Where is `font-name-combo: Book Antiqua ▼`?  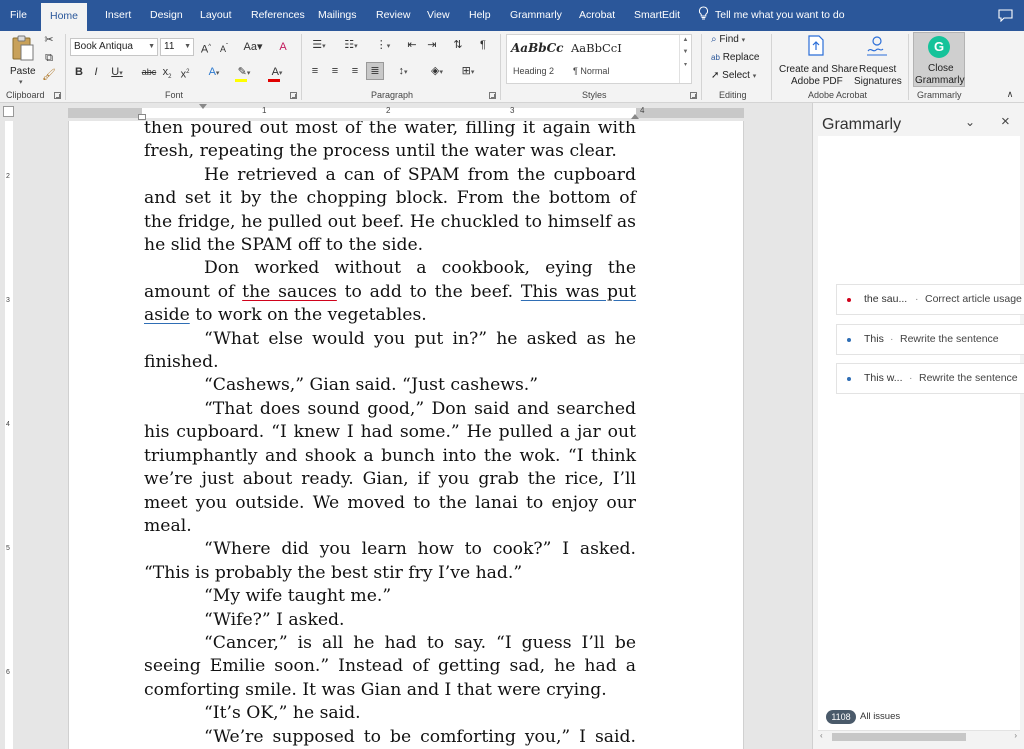
font-name-combo: Book Antiqua ▼ is located at coordinates (114, 47).